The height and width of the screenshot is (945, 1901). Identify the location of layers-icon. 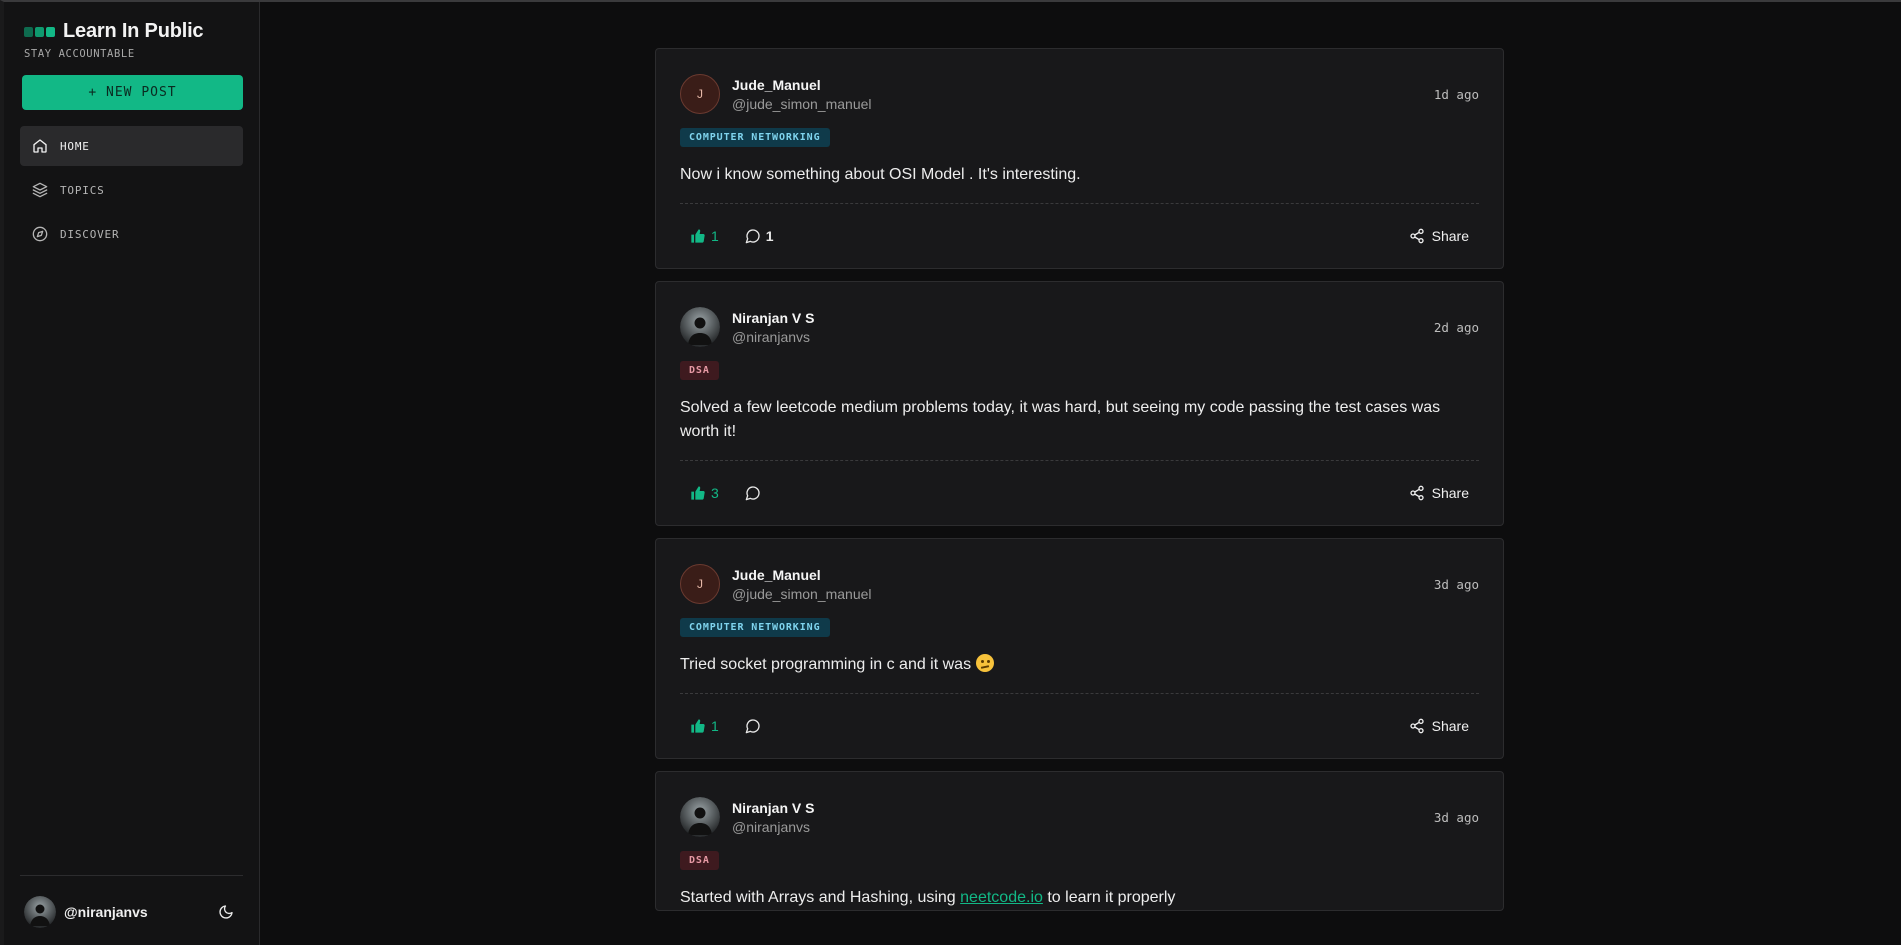
(40, 190).